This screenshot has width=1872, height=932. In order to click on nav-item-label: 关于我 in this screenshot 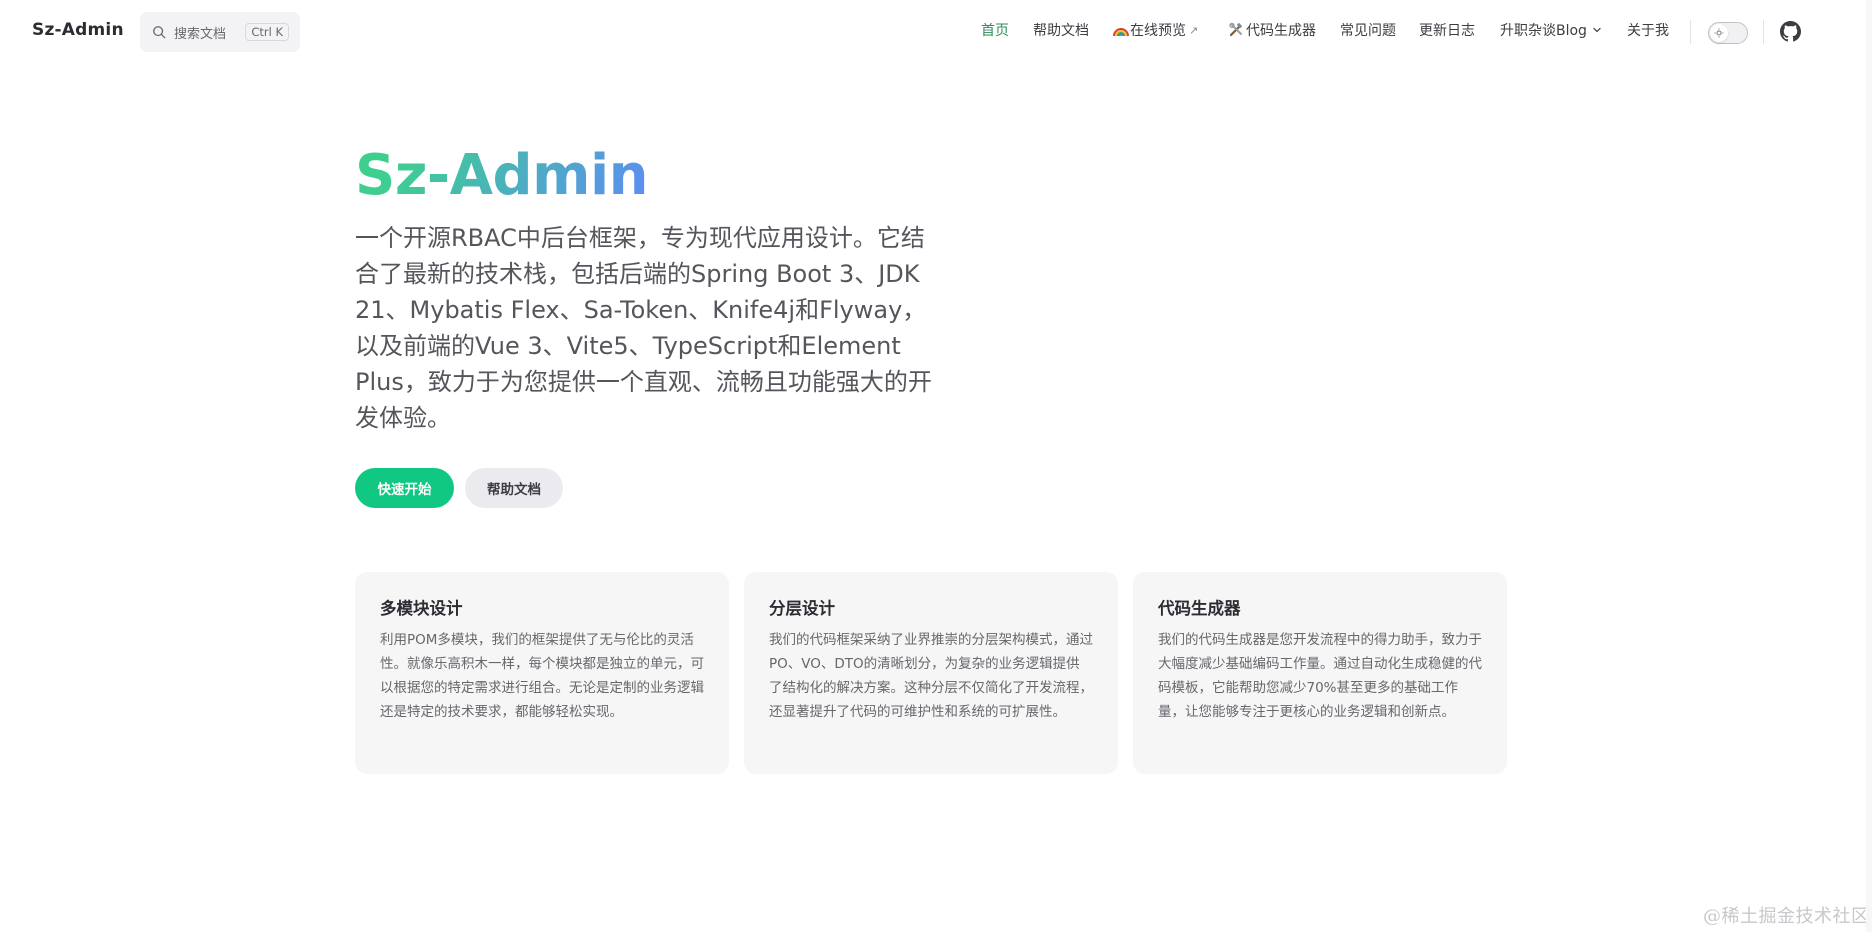, I will do `click(1648, 31)`.